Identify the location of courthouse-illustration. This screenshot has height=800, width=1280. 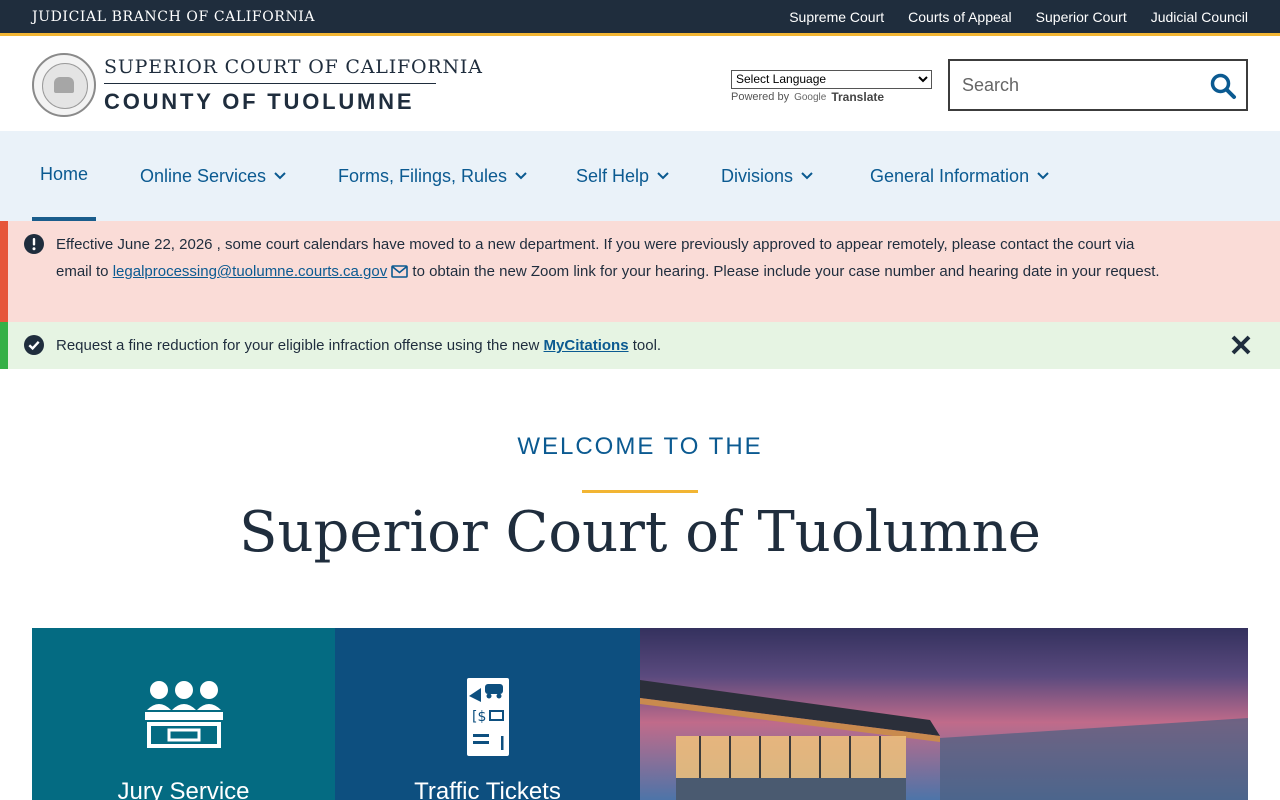
(944, 740).